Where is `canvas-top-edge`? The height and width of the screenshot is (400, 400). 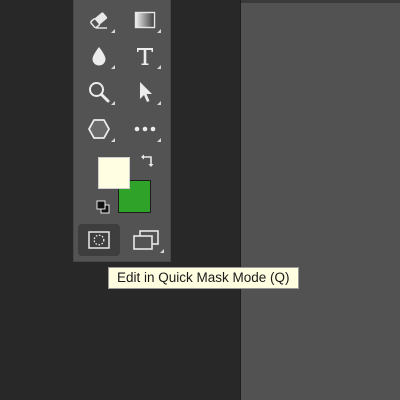
canvas-top-edge is located at coordinates (320, 1).